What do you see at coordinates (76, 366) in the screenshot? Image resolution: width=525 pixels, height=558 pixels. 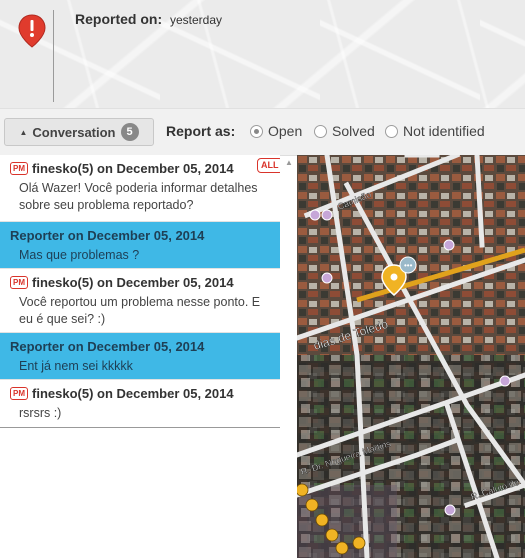 I see `message-text: Ent já nem sei kkkkk` at bounding box center [76, 366].